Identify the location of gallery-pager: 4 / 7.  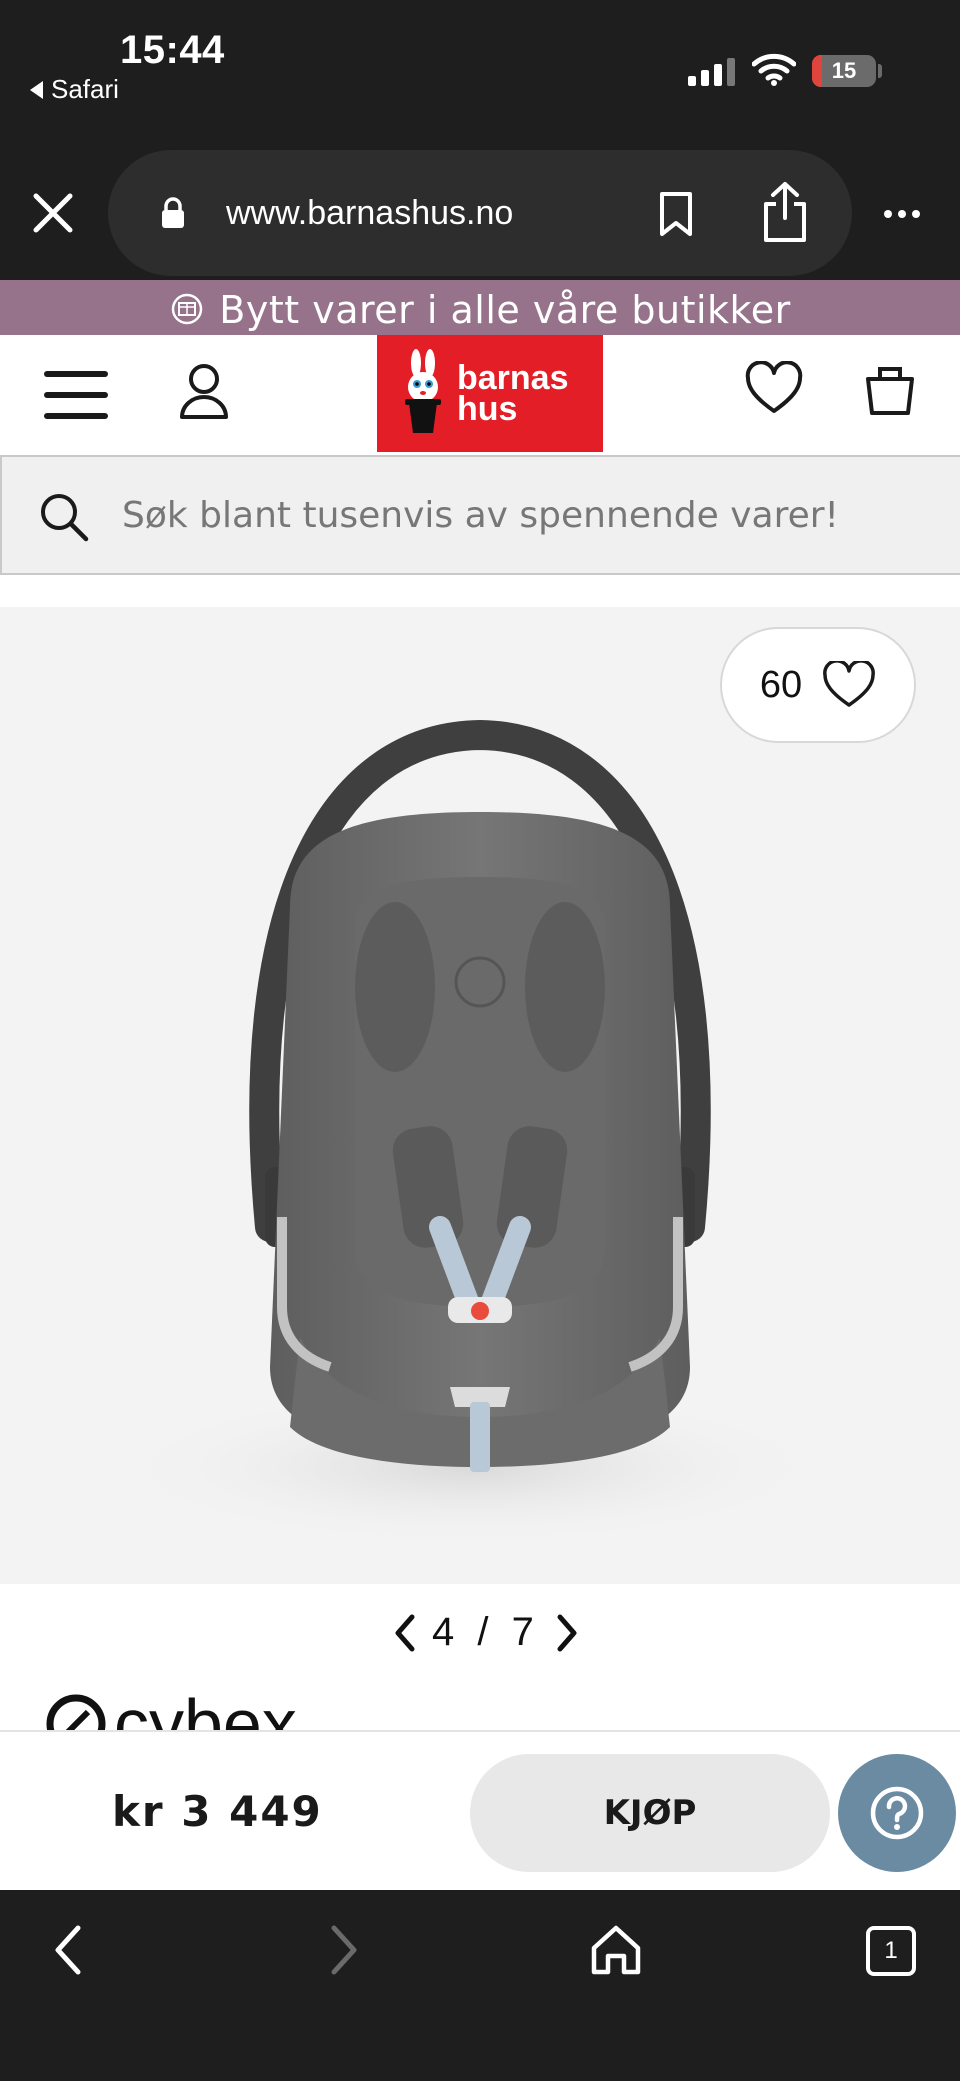
(486, 1632).